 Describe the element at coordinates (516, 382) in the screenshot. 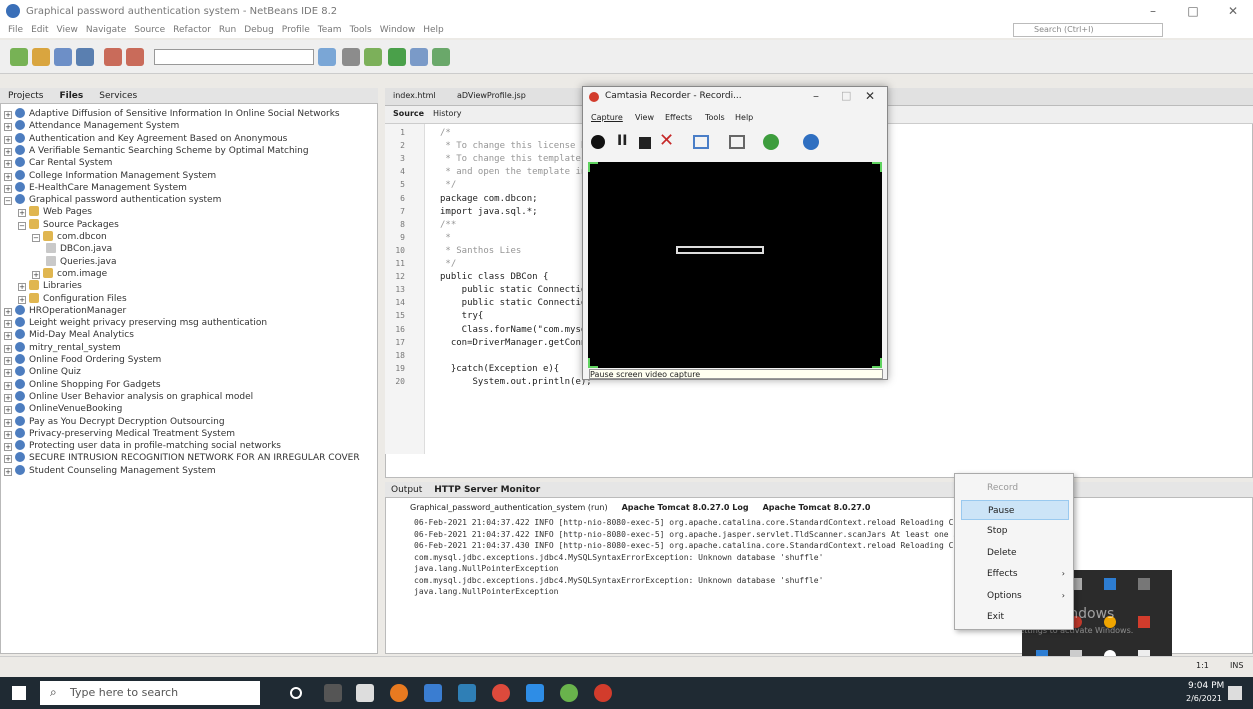

I see `code-line: System.out.println(e);` at that location.